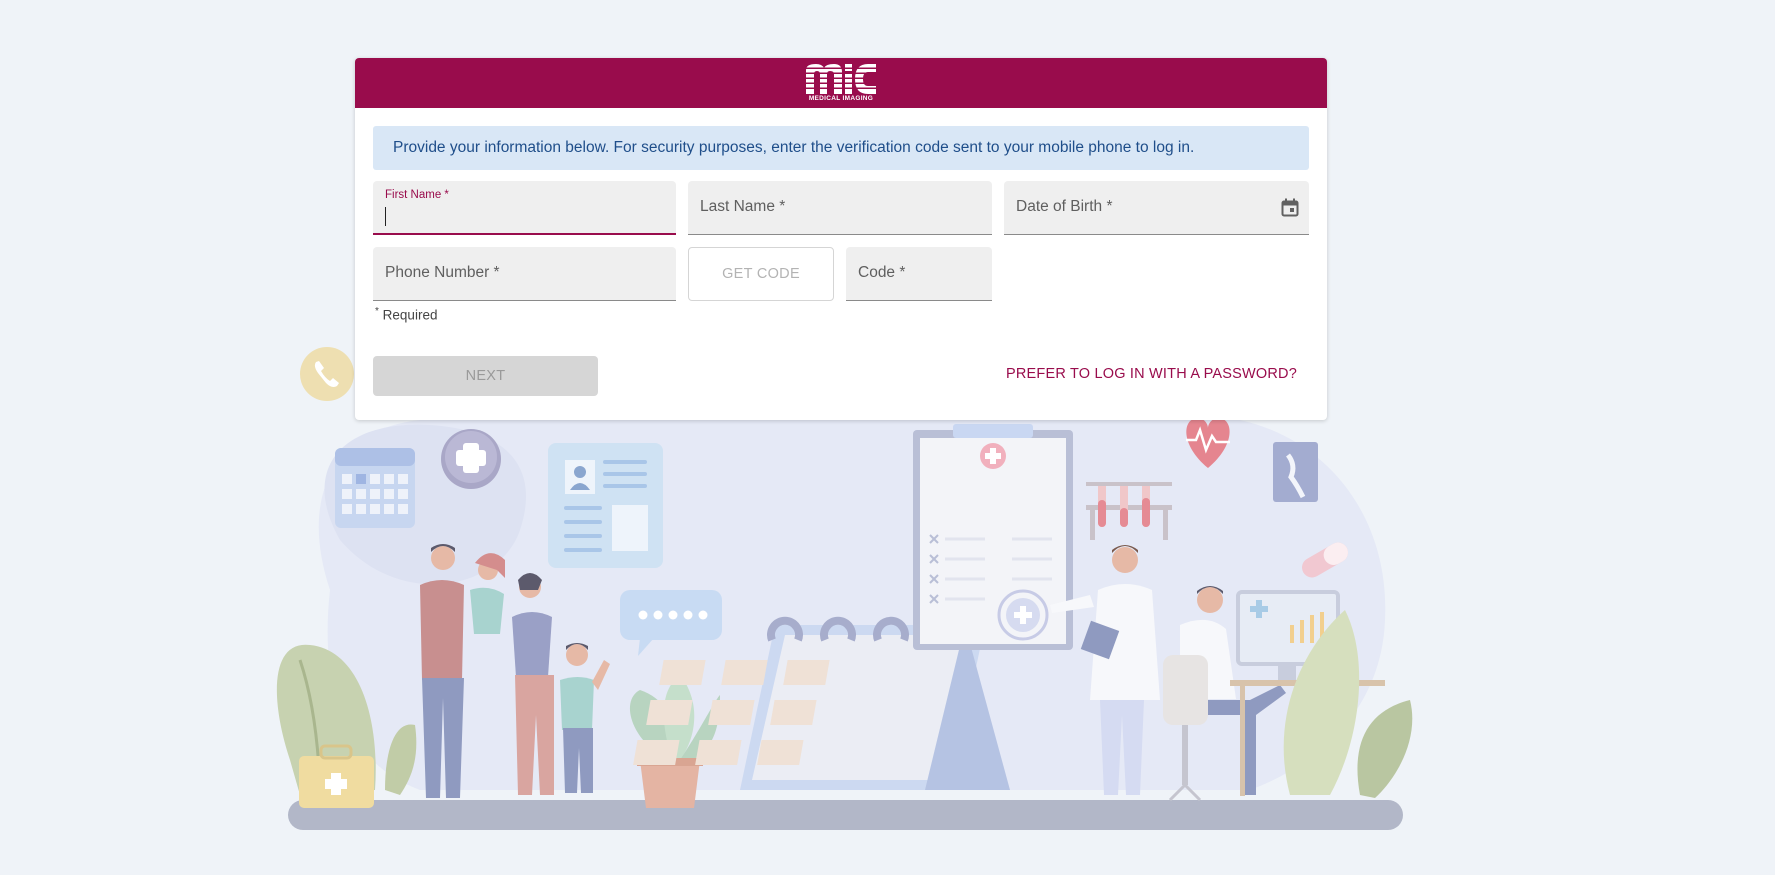 The image size is (1775, 875). What do you see at coordinates (743, 206) in the screenshot?
I see `last-name-label: Last Name *` at bounding box center [743, 206].